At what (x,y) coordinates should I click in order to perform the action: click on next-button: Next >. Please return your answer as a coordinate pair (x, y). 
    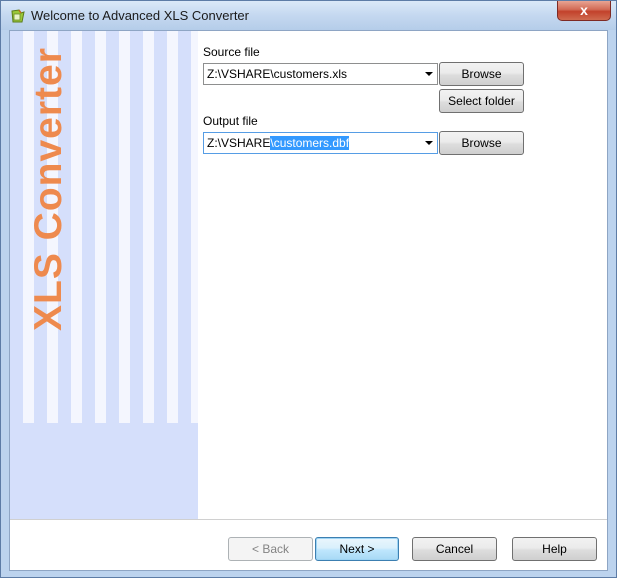
    Looking at the image, I should click on (357, 549).